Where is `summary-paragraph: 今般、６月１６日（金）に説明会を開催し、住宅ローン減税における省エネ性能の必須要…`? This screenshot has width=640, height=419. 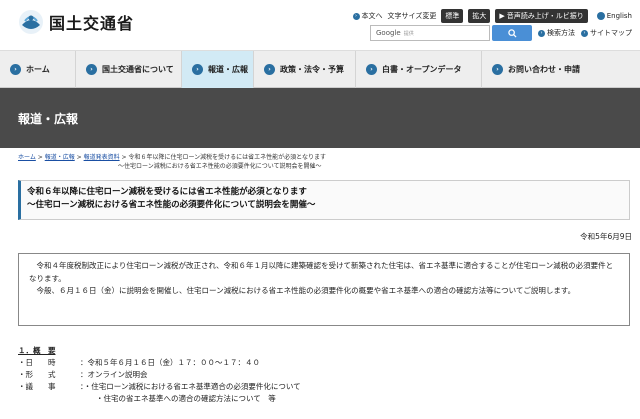 summary-paragraph: 今般、６月１６日（金）に説明会を開催し、住宅ローン減税における省エネ性能の必須要… is located at coordinates (306, 290).